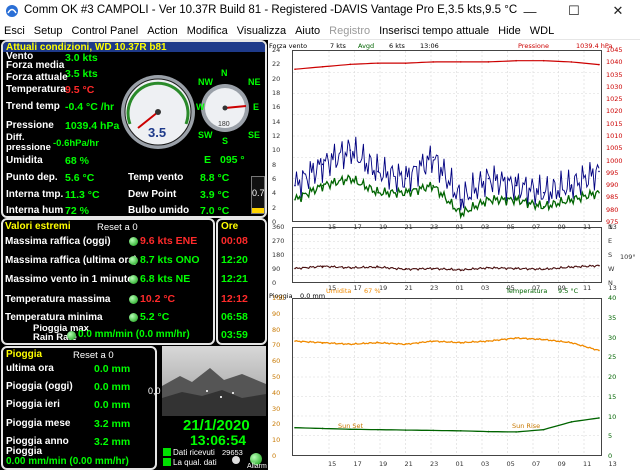  What do you see at coordinates (349, 31) in the screenshot?
I see `menu-registro: Registro` at bounding box center [349, 31].